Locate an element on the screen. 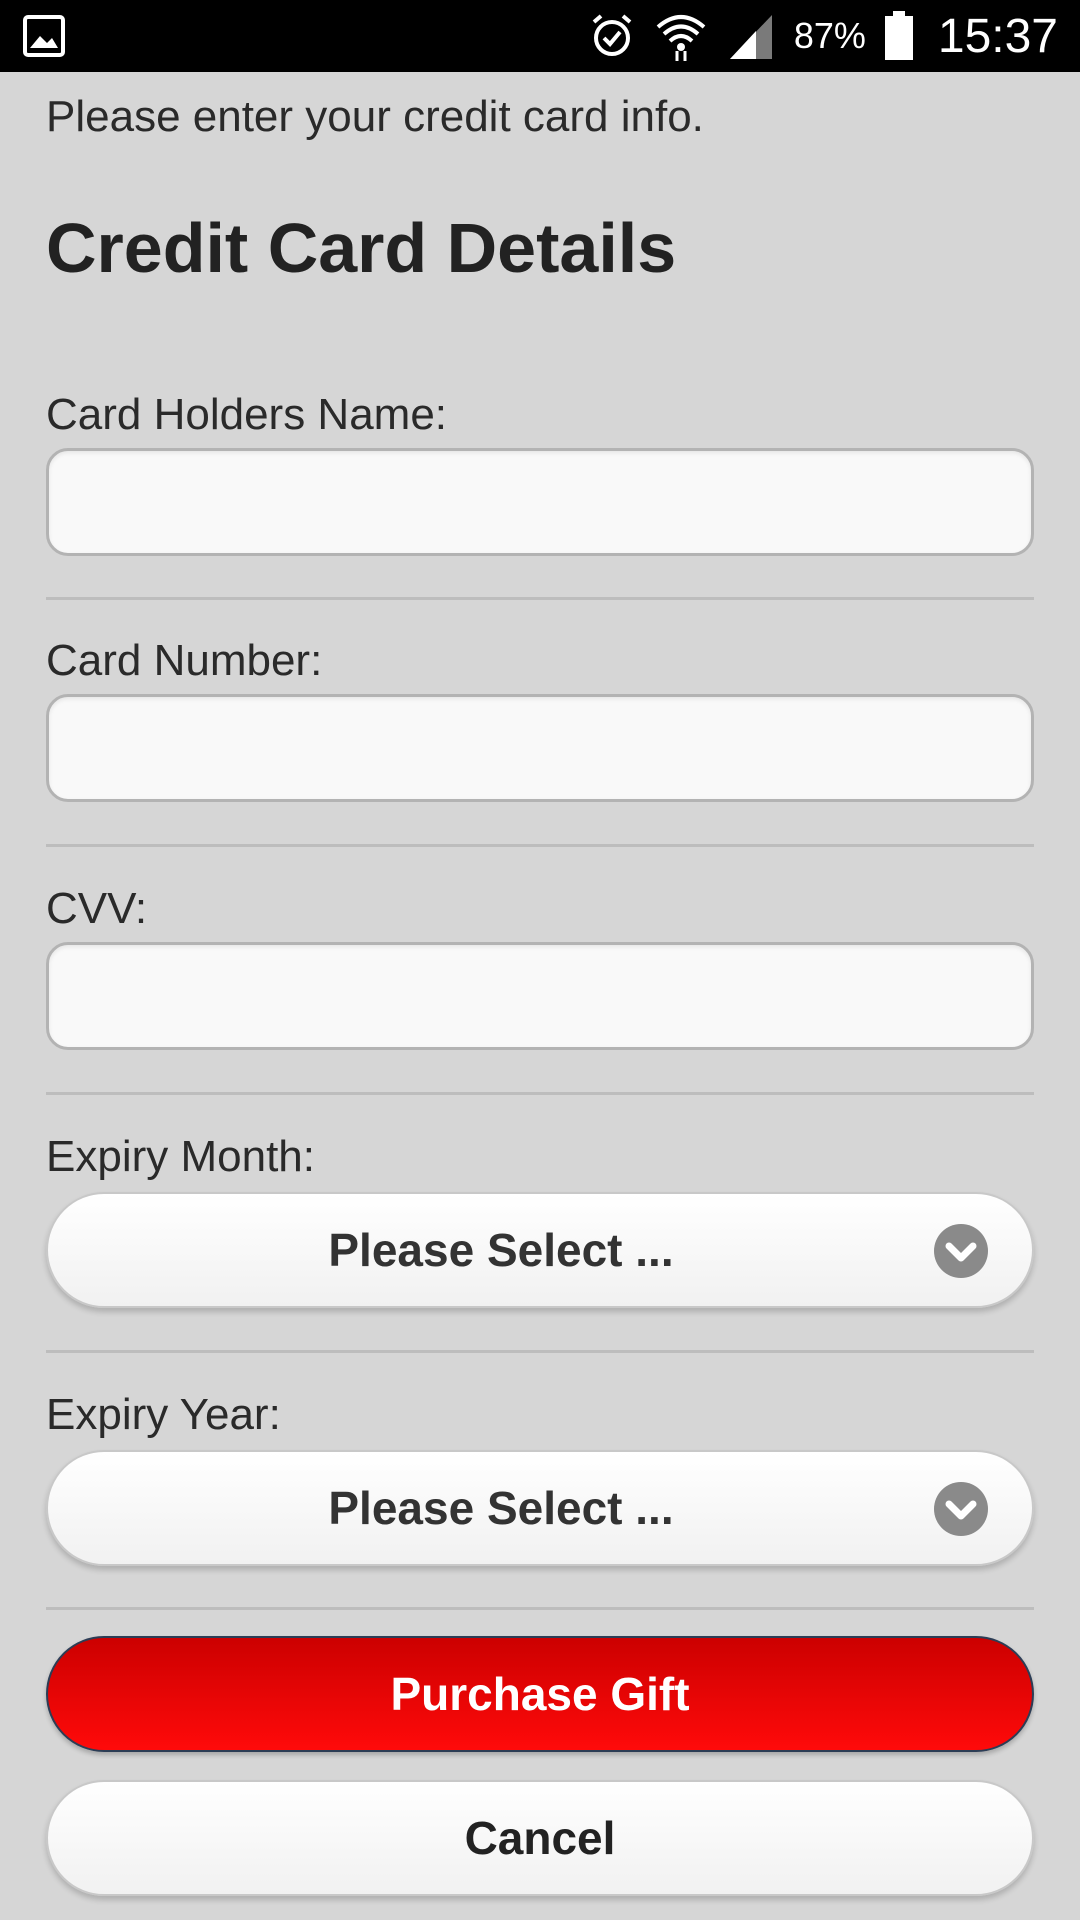 Image resolution: width=1080 pixels, height=1920 pixels. purchase-gift-button: Purchase Gift is located at coordinates (540, 1694).